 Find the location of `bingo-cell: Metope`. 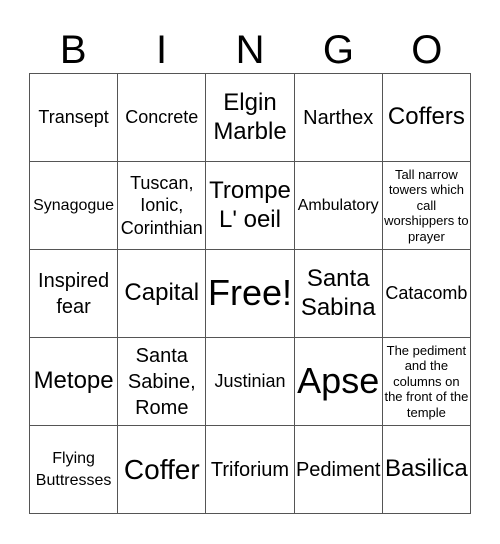

bingo-cell: Metope is located at coordinates (74, 382).